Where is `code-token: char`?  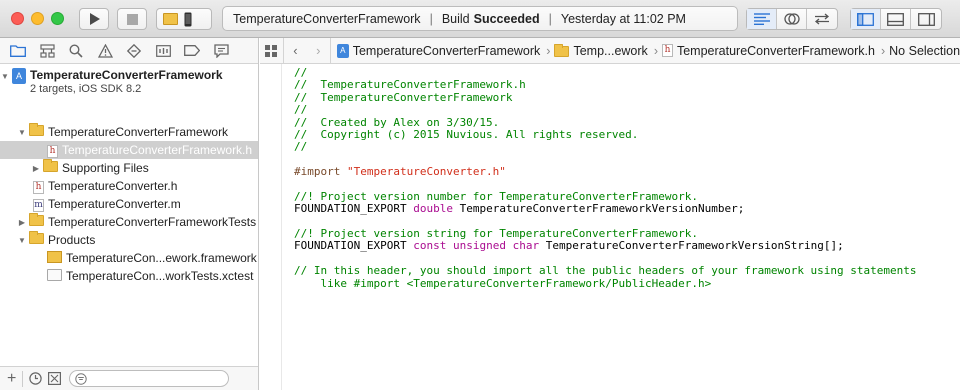
code-token: char is located at coordinates (526, 246).